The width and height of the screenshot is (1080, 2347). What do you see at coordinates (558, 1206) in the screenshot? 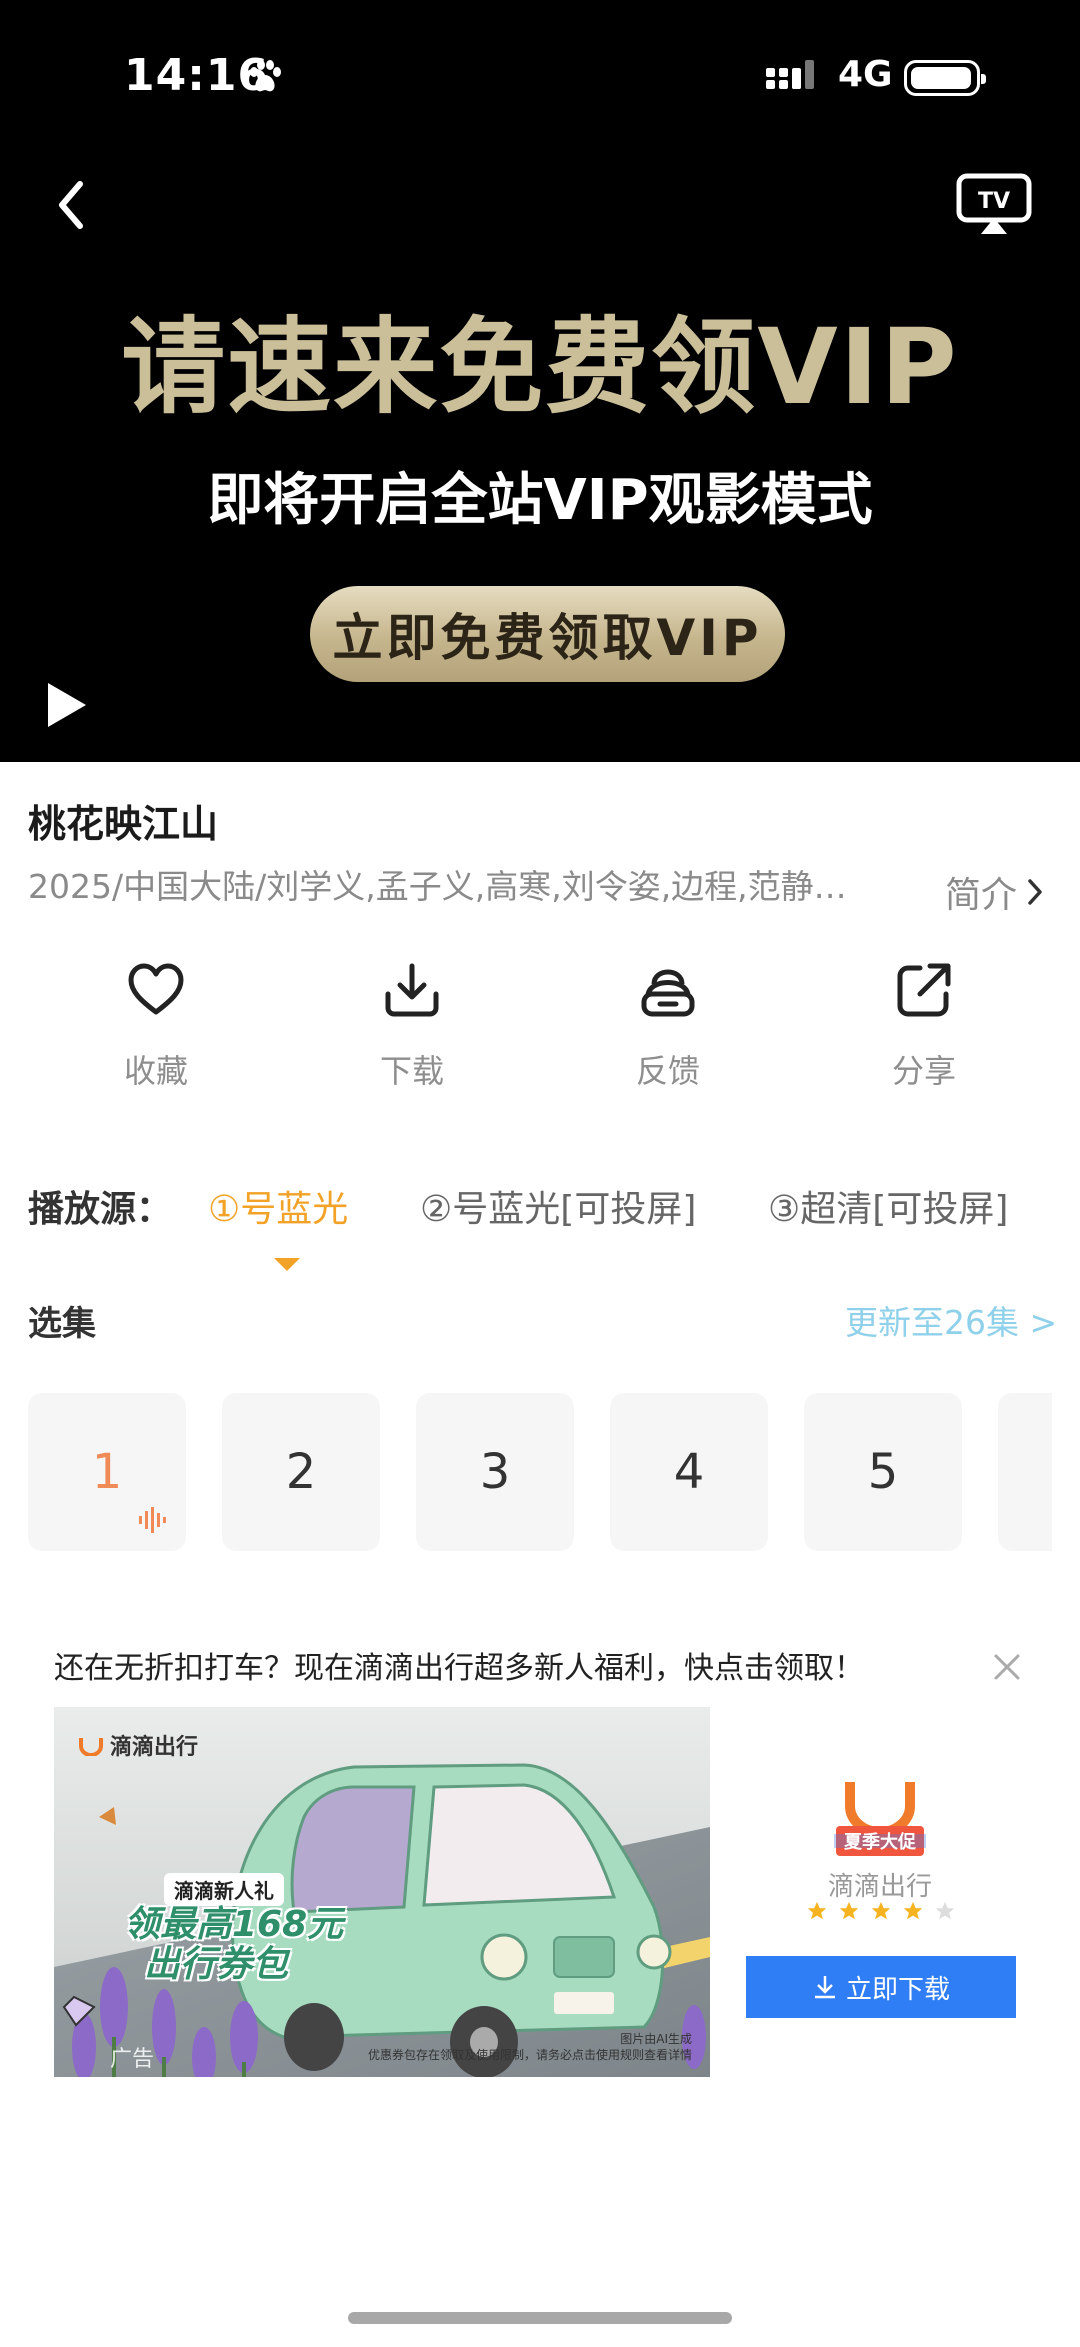
I see `source-tab-2: ②号蓝光[可投屏]` at bounding box center [558, 1206].